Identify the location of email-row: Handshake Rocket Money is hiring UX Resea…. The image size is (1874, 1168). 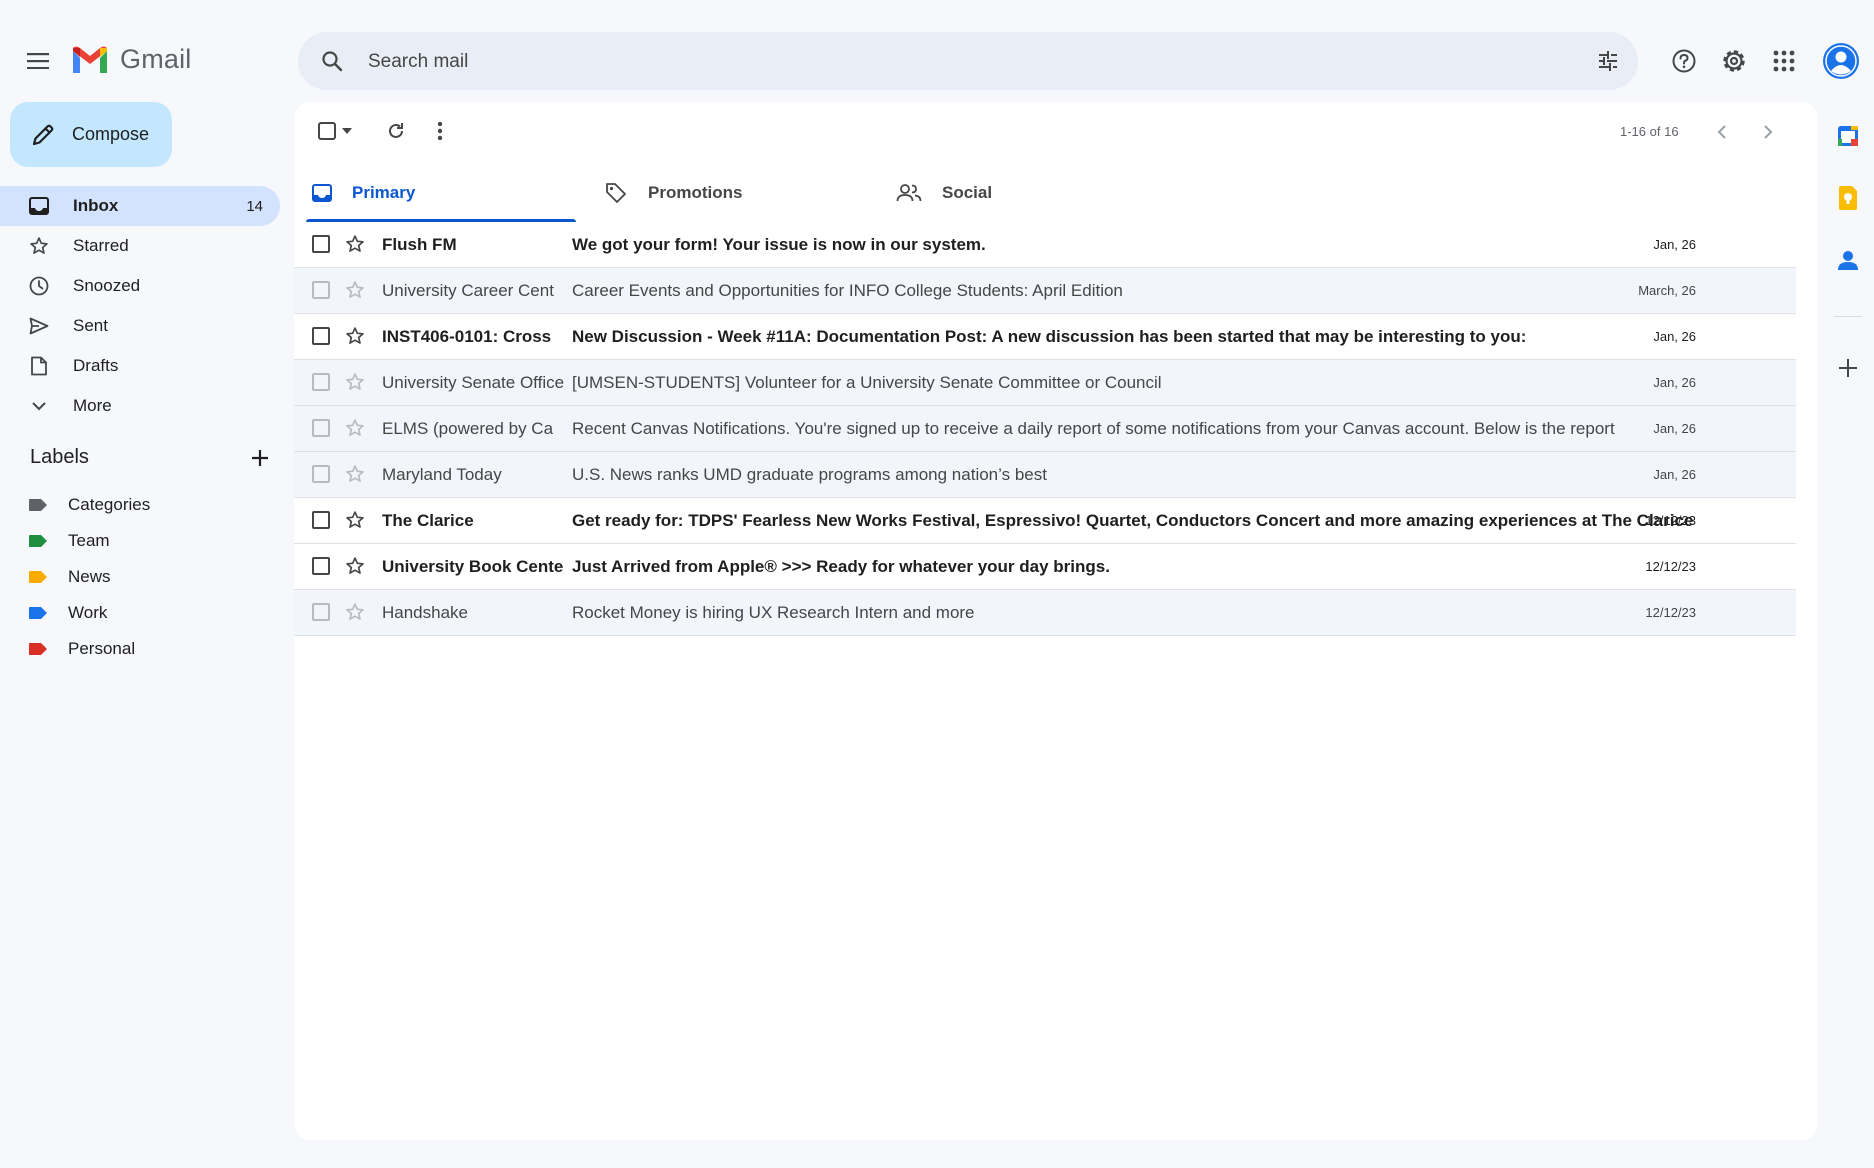
(1045, 613).